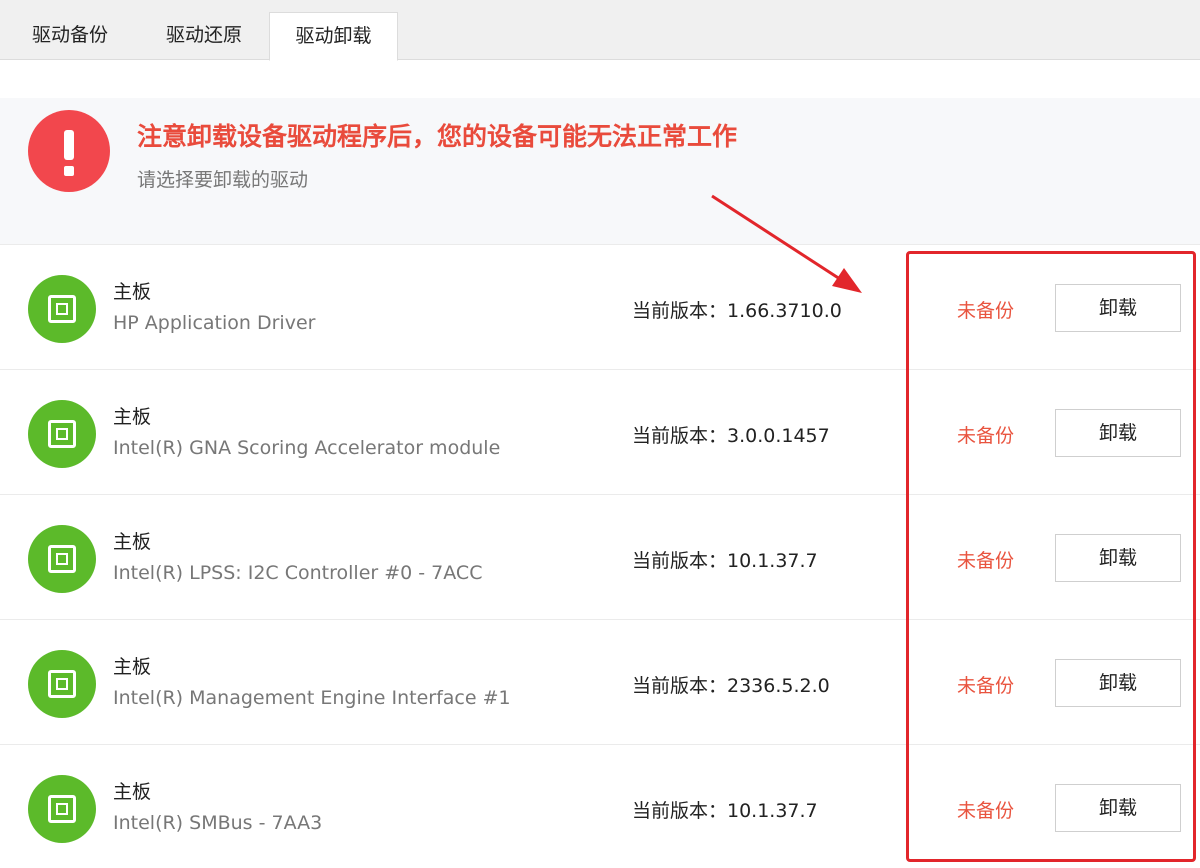  Describe the element at coordinates (437, 136) in the screenshot. I see `warning-title: 注意卸载设备驱动程序后，您的设备可能无法正常工作` at that location.